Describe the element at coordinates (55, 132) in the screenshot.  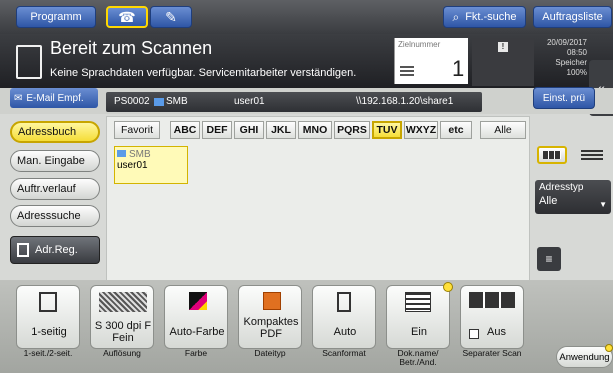
I see `sidebar-item-addressbook: Adressbuch` at that location.